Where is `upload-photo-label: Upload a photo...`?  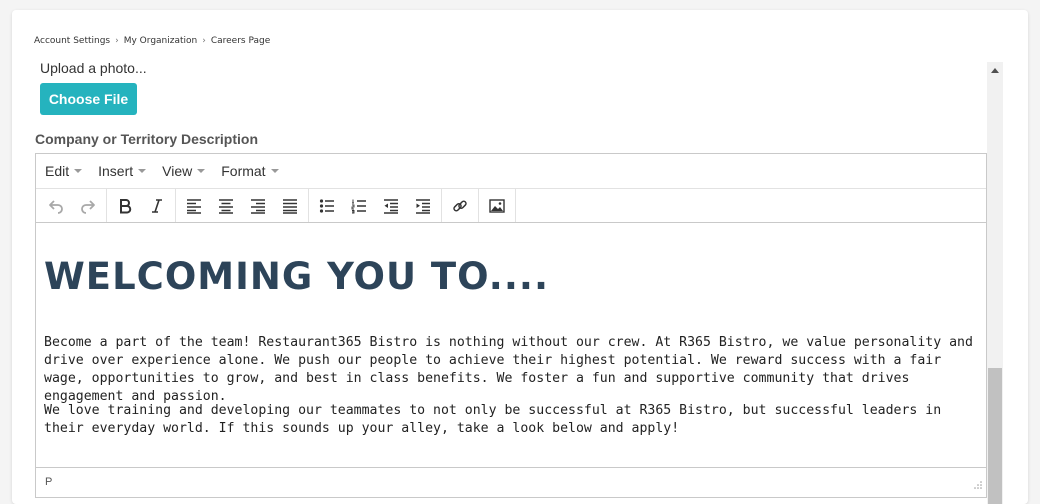
upload-photo-label: Upload a photo... is located at coordinates (93, 68).